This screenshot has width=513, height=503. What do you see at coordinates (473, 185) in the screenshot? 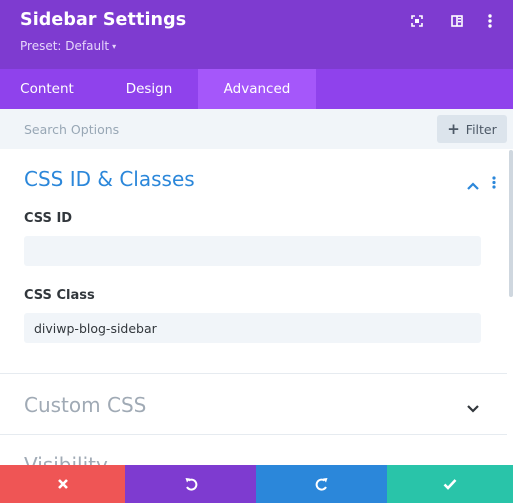
I see `chevron-up-icon` at bounding box center [473, 185].